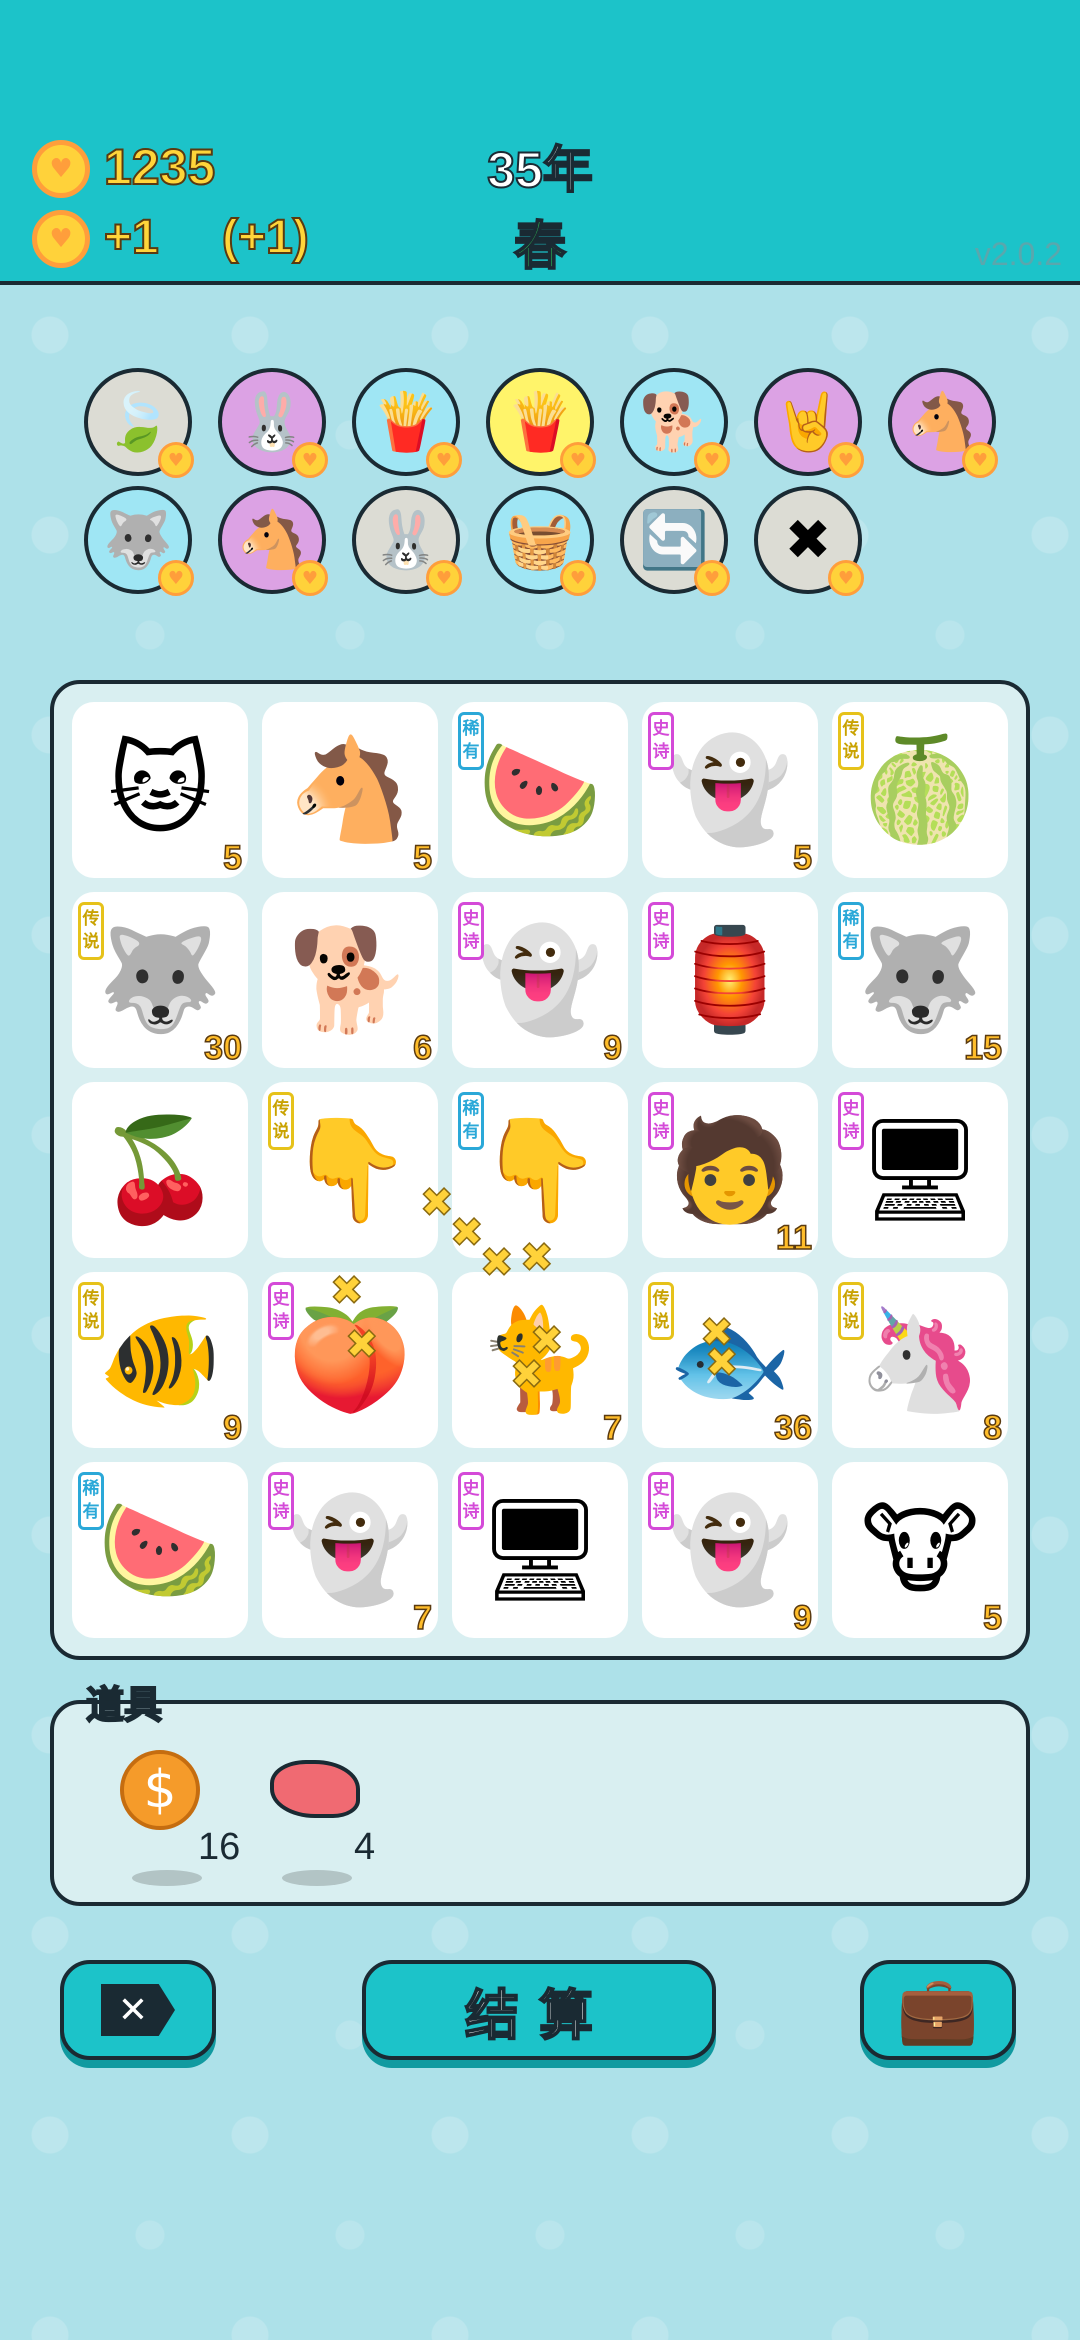 The width and height of the screenshot is (1080, 2340). I want to click on symbol-count: 7, so click(612, 1428).